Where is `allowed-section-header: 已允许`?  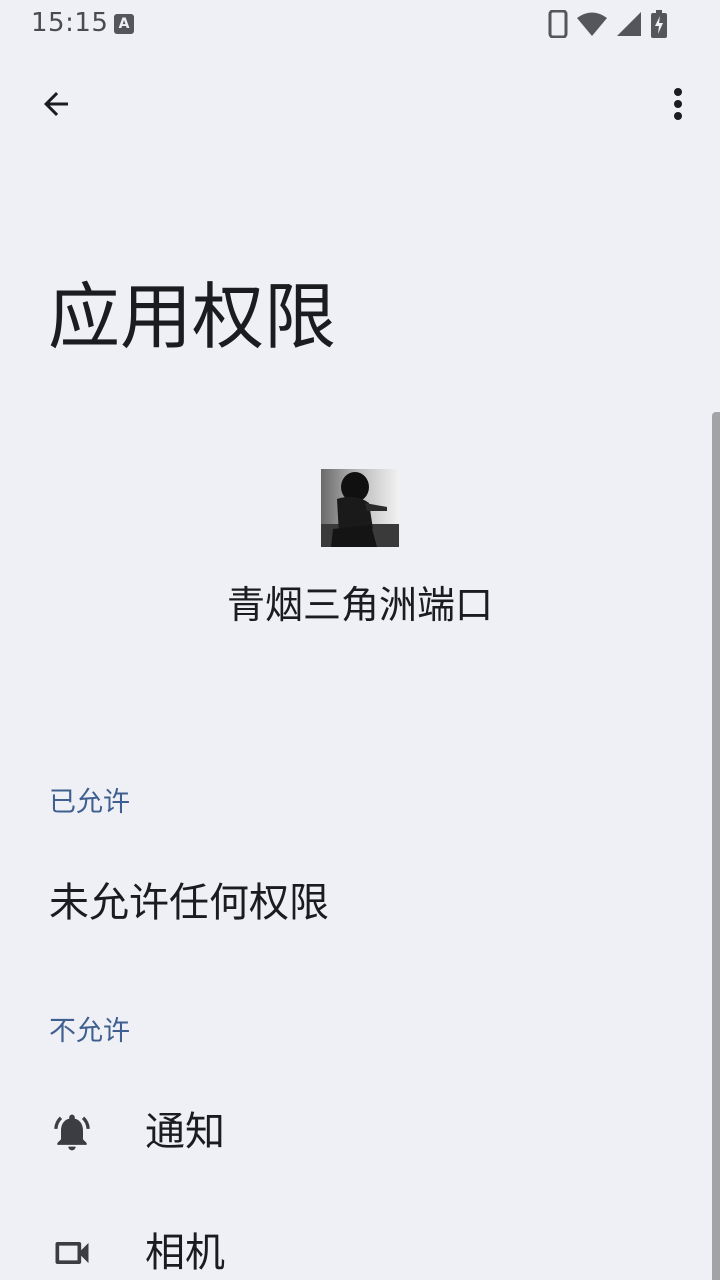
allowed-section-header: 已允许 is located at coordinates (89, 802).